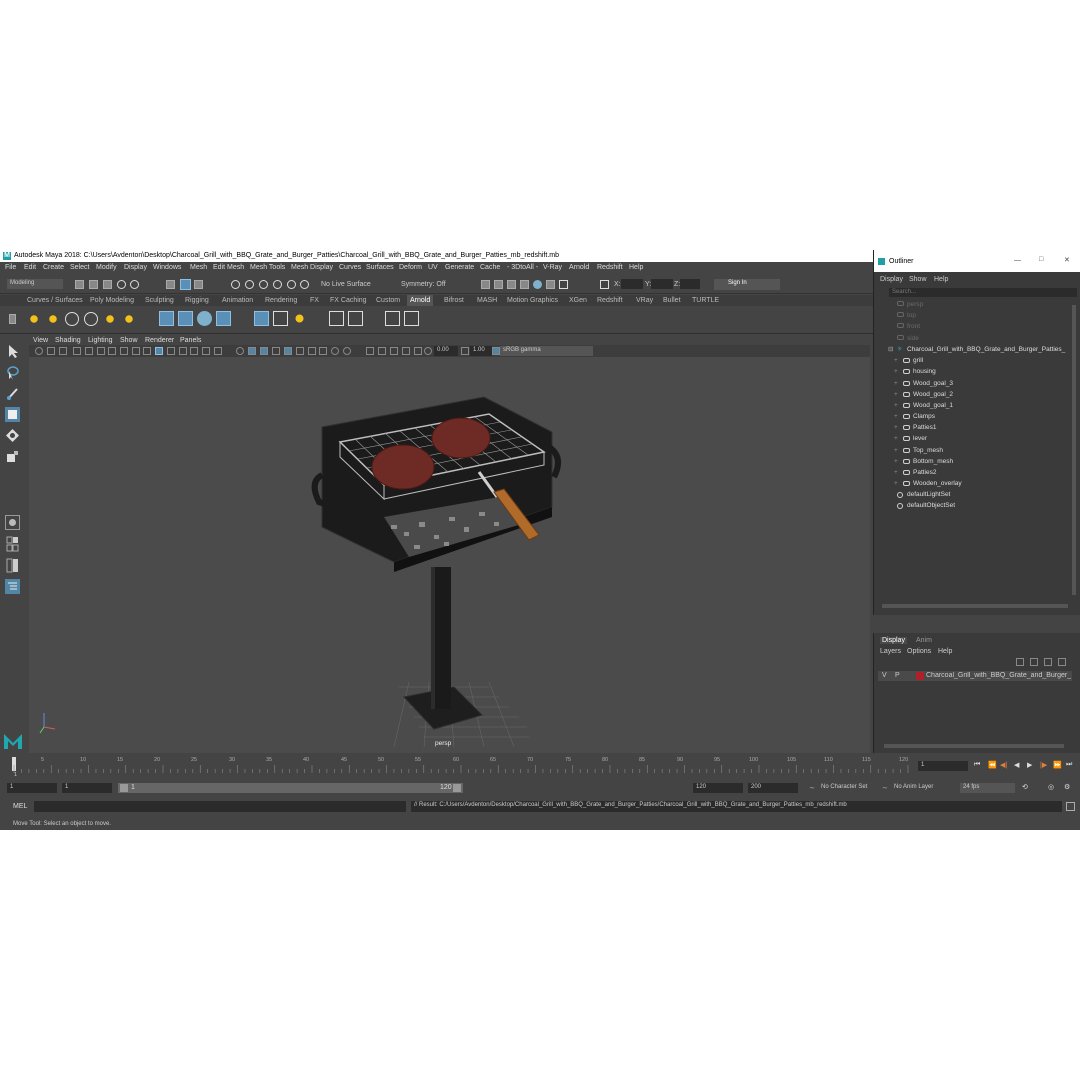 The width and height of the screenshot is (1080, 1080). I want to click on menu-mesh-tools: Mesh Tools, so click(267, 267).